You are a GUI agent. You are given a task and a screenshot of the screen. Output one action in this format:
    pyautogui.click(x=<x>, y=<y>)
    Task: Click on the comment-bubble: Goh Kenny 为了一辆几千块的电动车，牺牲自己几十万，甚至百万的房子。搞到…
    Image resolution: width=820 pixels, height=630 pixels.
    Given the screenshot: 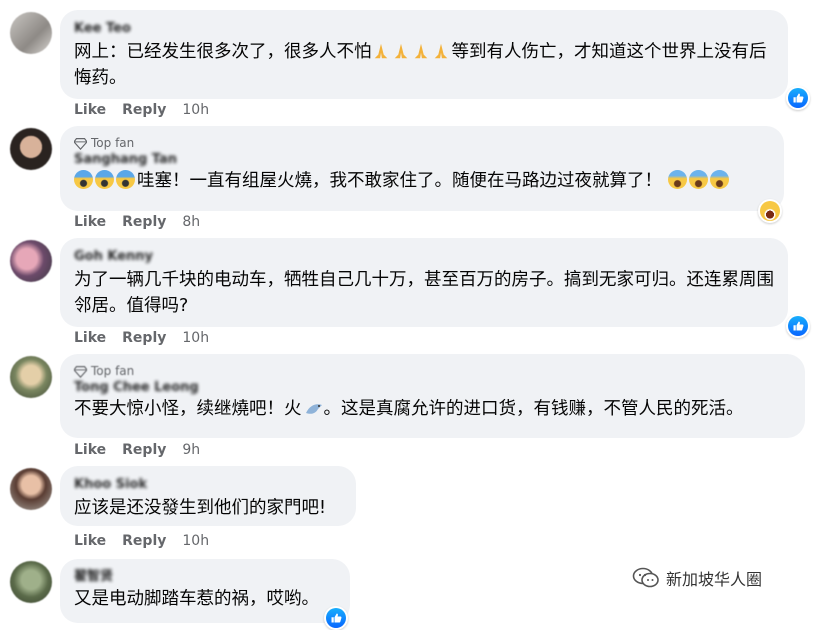 What is the action you would take?
    pyautogui.click(x=424, y=282)
    